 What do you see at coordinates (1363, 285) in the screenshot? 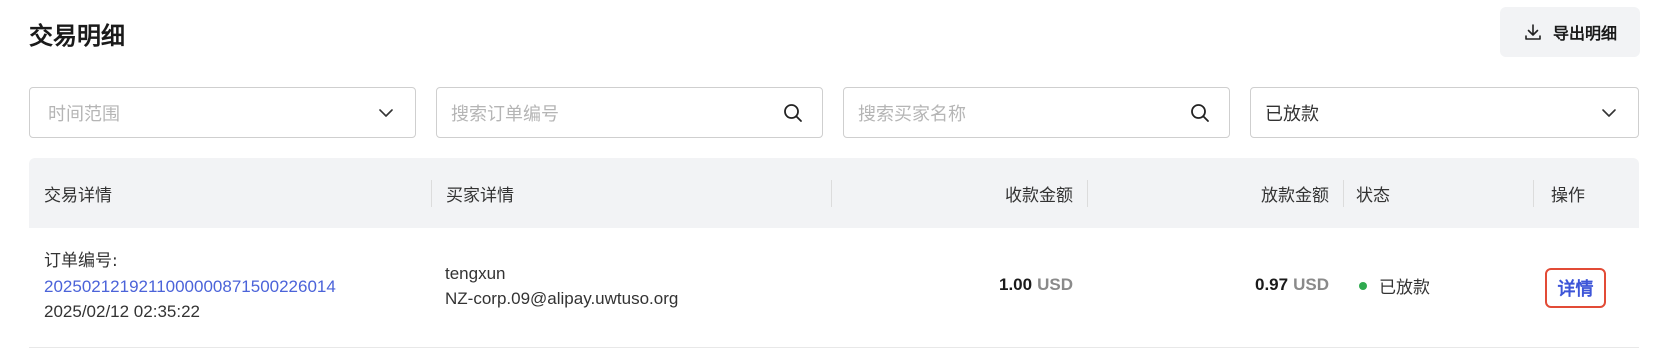
I see `status-dot-icon` at bounding box center [1363, 285].